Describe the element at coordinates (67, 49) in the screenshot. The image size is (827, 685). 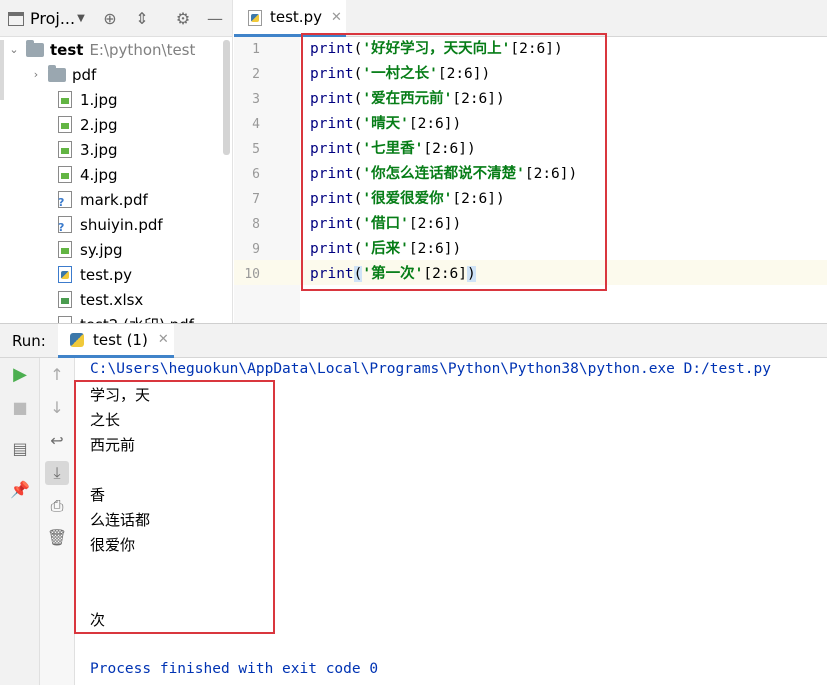
I see `tree-root-name: test` at that location.